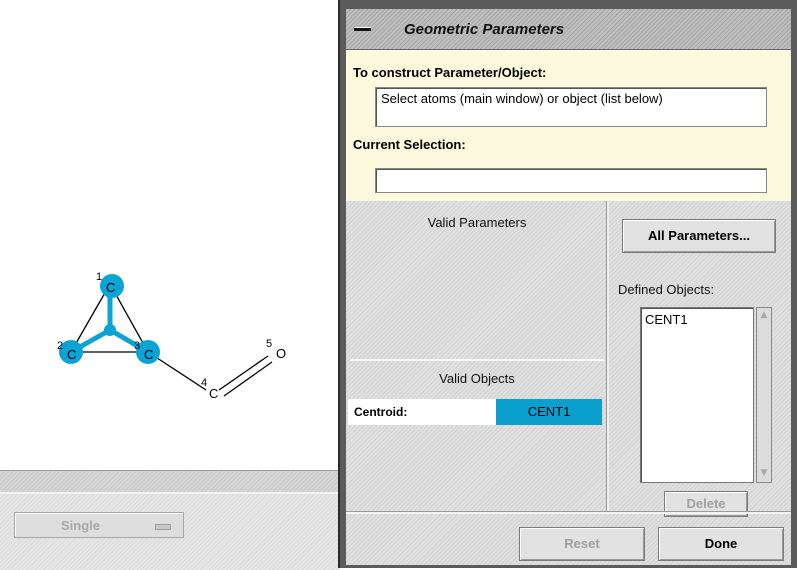  I want to click on bond-4-5-b, so click(248, 379).